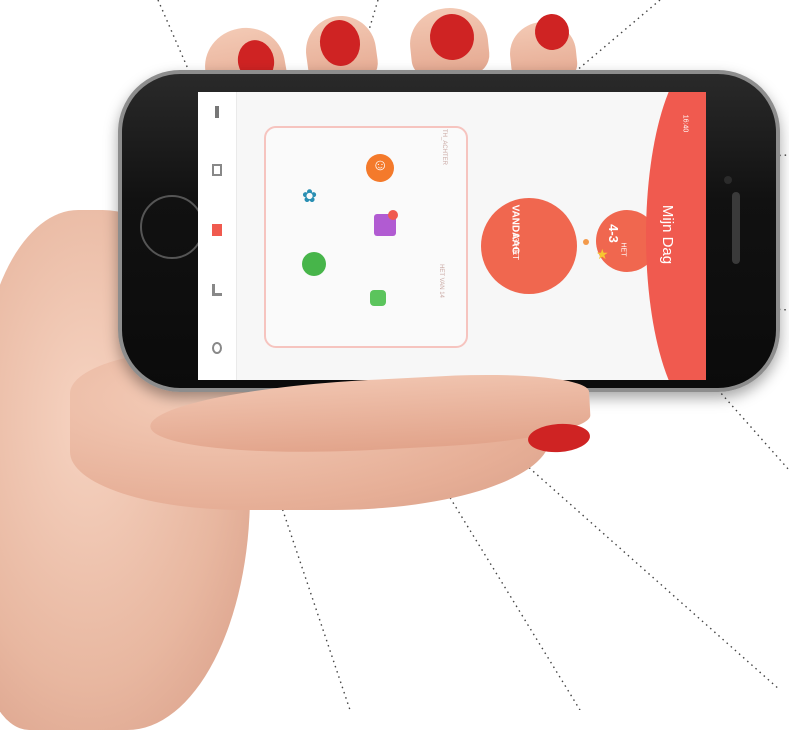 This screenshot has width=789, height=730. Describe the element at coordinates (444, 147) in the screenshot. I see `panel-note-top: TH_ACHTER` at that location.